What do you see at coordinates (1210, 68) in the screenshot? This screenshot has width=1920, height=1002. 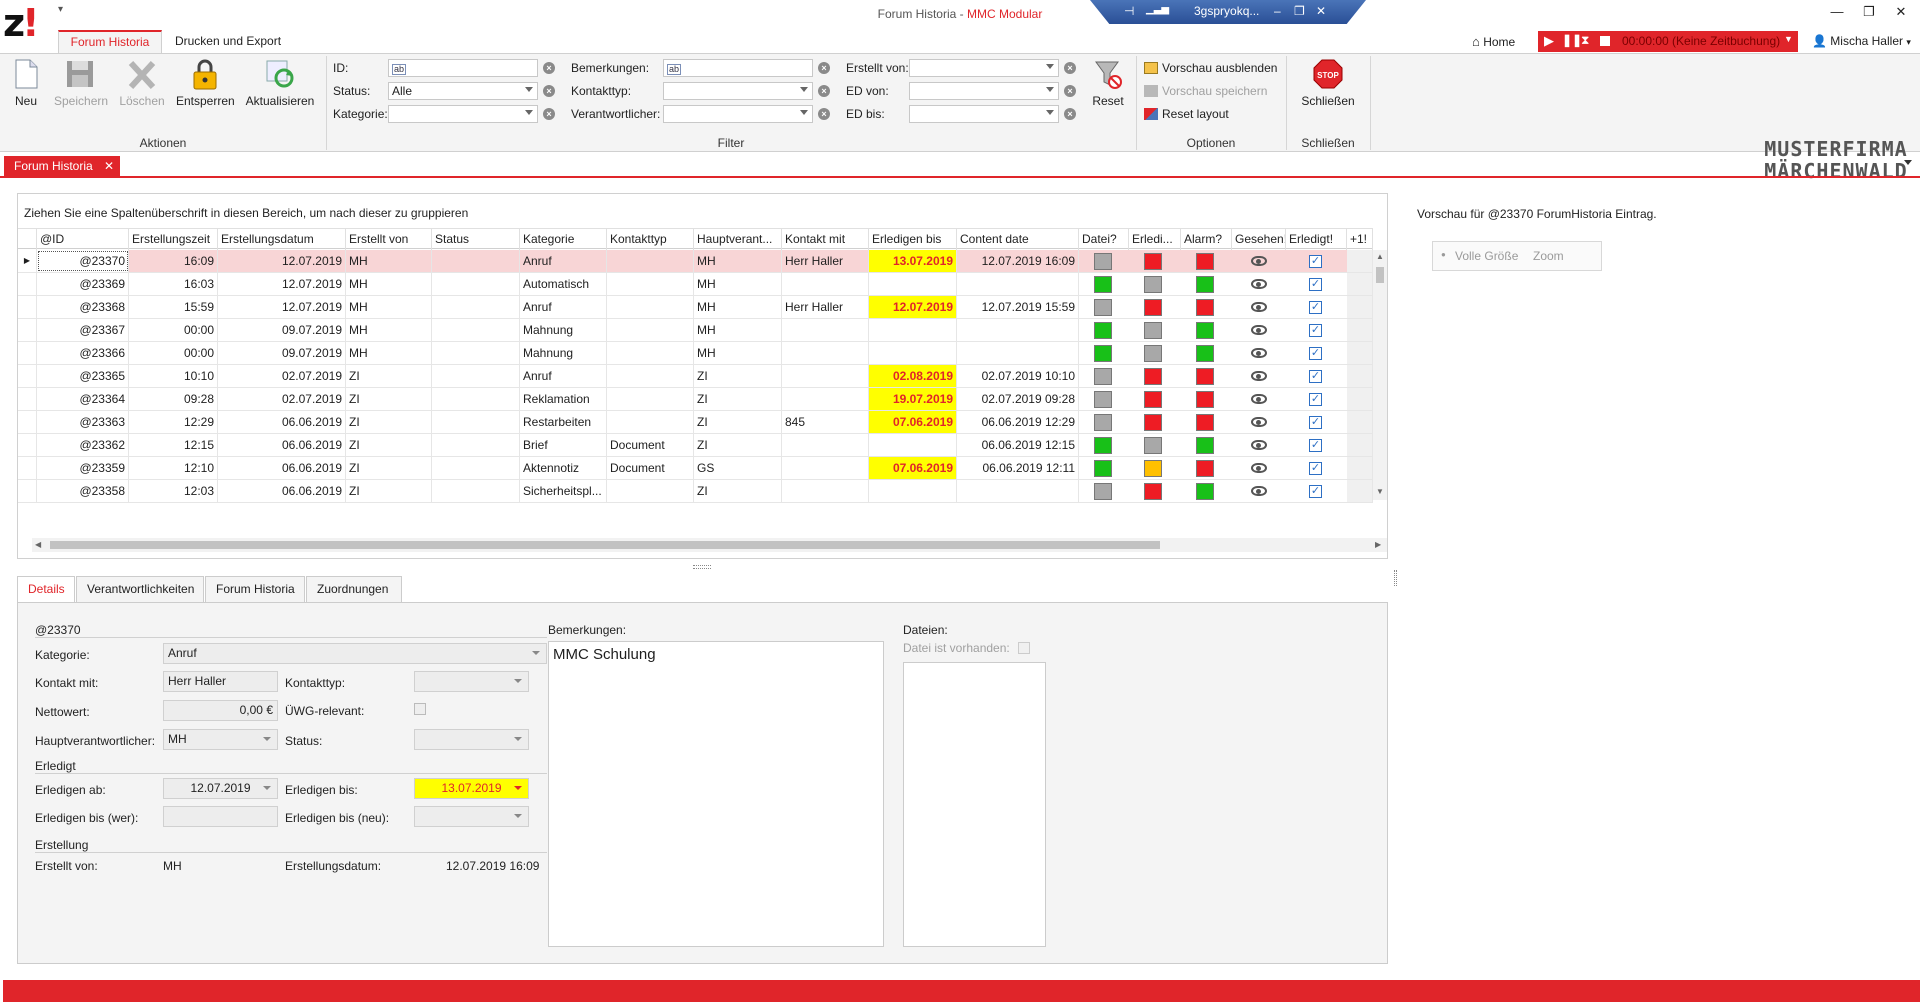 I see `hide-preview-button: Vorschau ausblenden` at bounding box center [1210, 68].